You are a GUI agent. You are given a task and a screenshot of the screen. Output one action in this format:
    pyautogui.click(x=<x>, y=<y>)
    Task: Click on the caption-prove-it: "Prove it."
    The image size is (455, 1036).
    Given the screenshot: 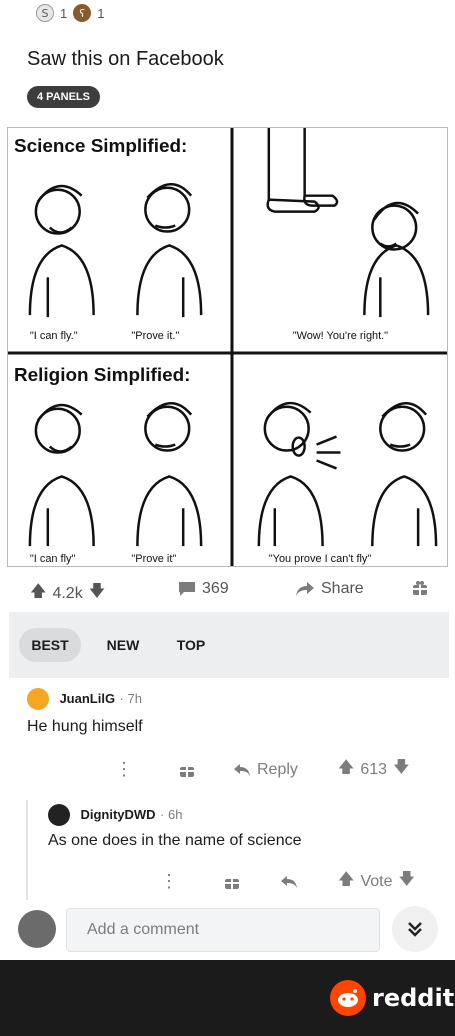 What is the action you would take?
    pyautogui.click(x=155, y=336)
    